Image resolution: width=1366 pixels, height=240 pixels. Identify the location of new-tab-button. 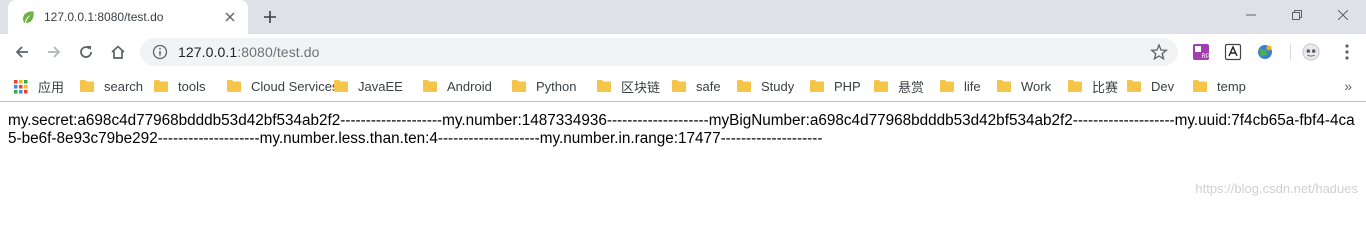
(270, 17).